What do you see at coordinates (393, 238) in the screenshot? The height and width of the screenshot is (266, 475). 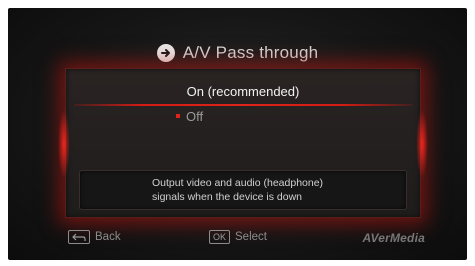 I see `brand-logo: AVerMedia` at bounding box center [393, 238].